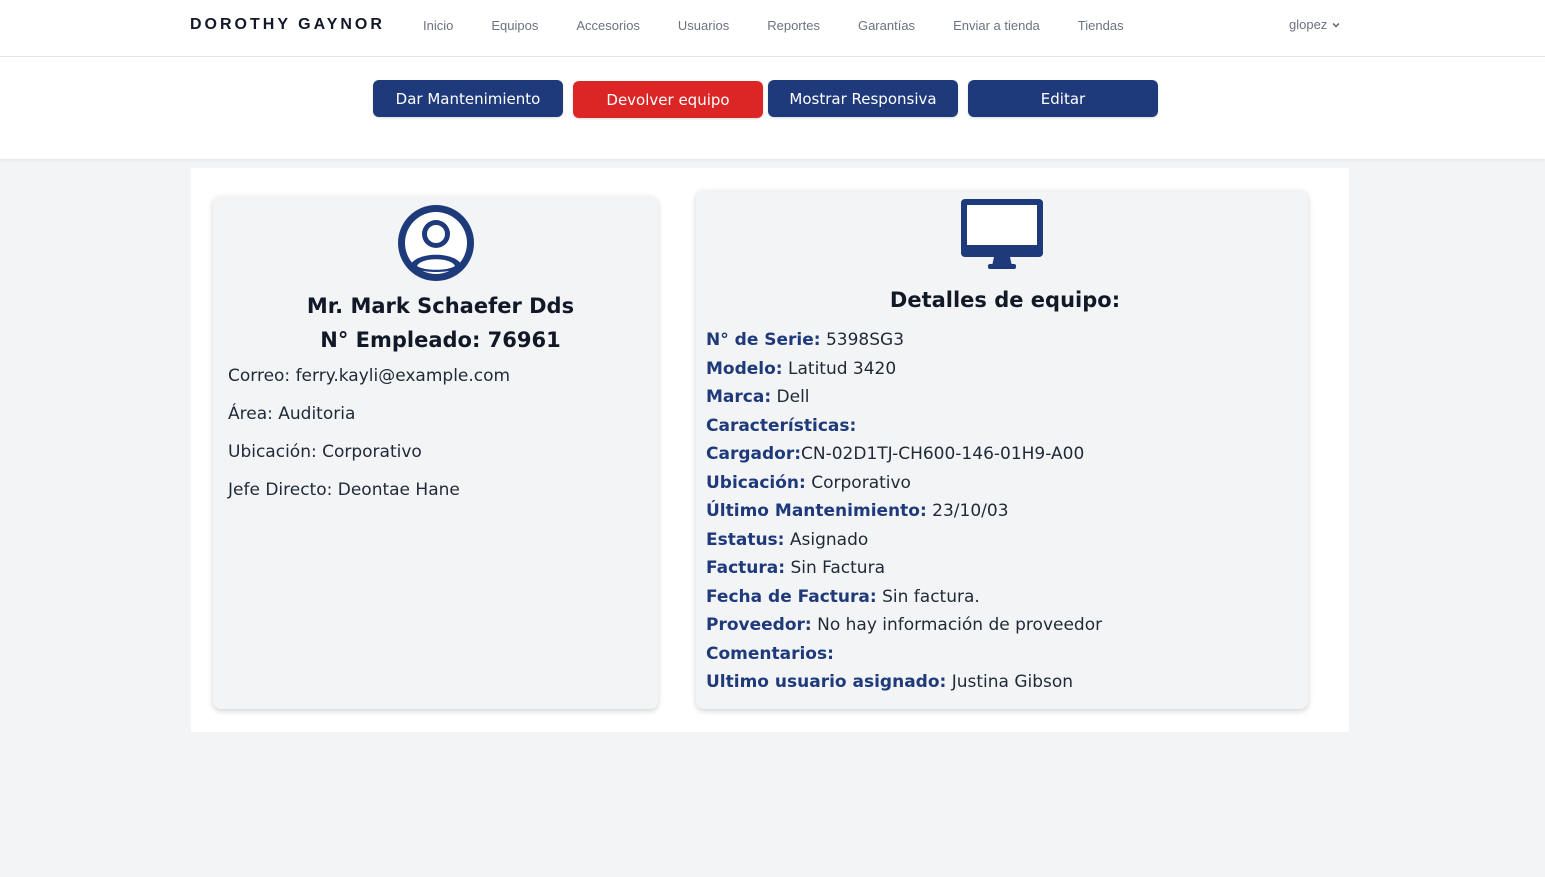 Image resolution: width=1545 pixels, height=877 pixels. Describe the element at coordinates (739, 397) in the screenshot. I see `detail-label: Marca:` at that location.